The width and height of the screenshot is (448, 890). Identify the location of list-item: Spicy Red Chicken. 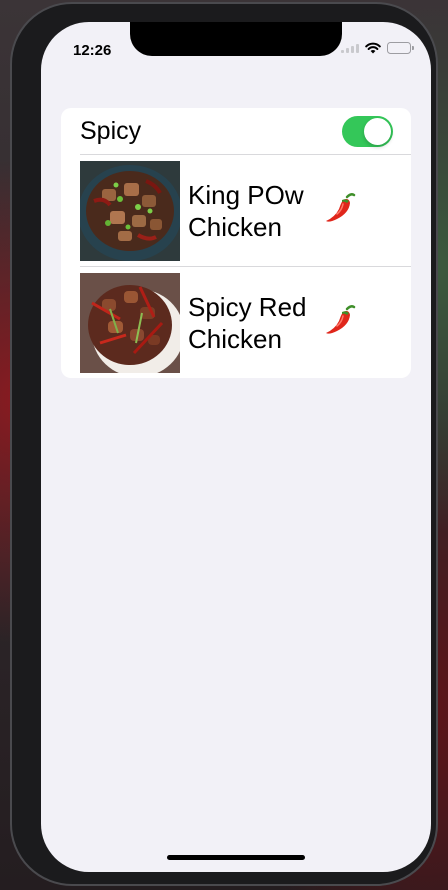
(236, 322).